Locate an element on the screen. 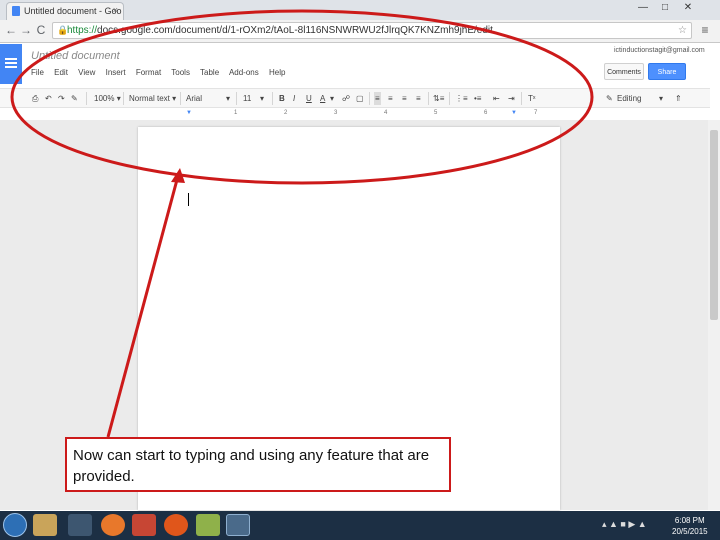  clock-date: 20/5/2015 is located at coordinates (690, 531).